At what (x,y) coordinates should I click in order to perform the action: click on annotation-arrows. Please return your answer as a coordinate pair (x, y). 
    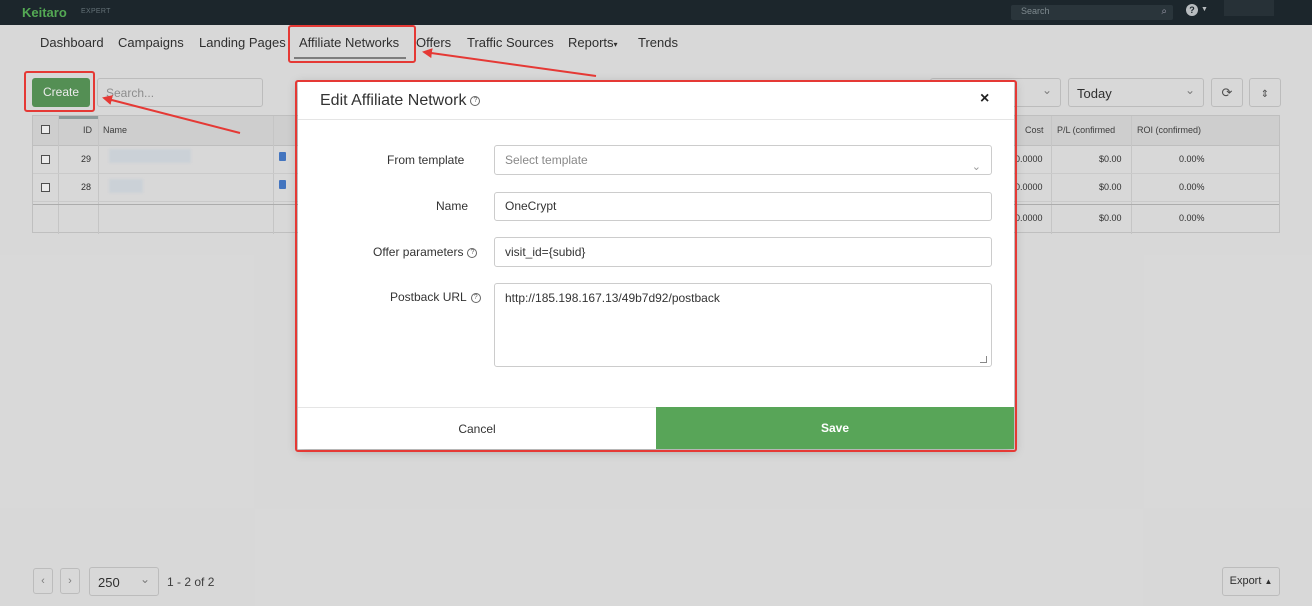
    Looking at the image, I should click on (349, 91).